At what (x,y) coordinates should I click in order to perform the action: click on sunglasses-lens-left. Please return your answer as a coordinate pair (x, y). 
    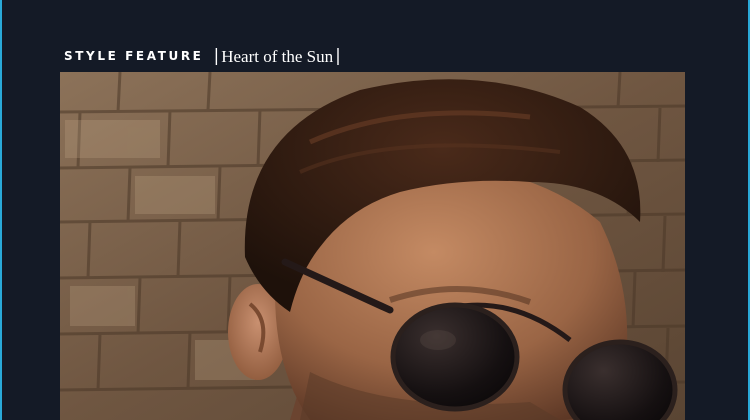
    Looking at the image, I should click on (455, 357).